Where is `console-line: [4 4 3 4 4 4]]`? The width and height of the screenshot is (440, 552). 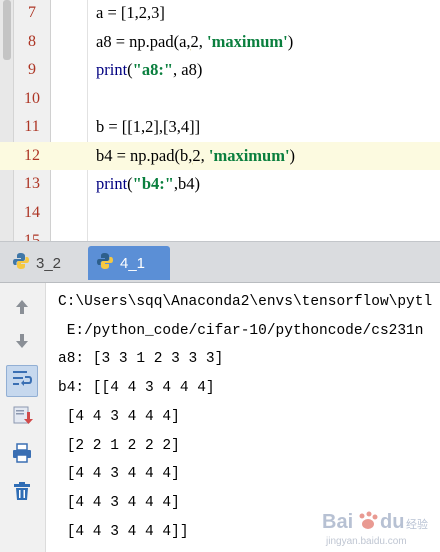
console-line: [4 4 3 4 4 4]] is located at coordinates (123, 531).